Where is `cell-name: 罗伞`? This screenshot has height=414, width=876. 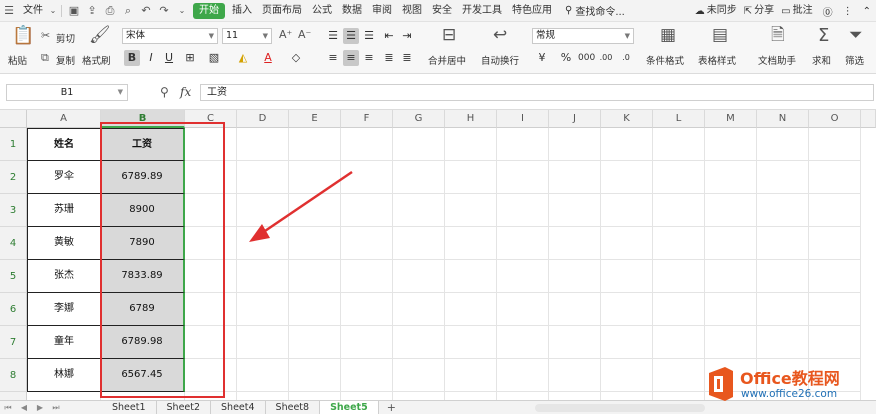 cell-name: 罗伞 is located at coordinates (64, 177).